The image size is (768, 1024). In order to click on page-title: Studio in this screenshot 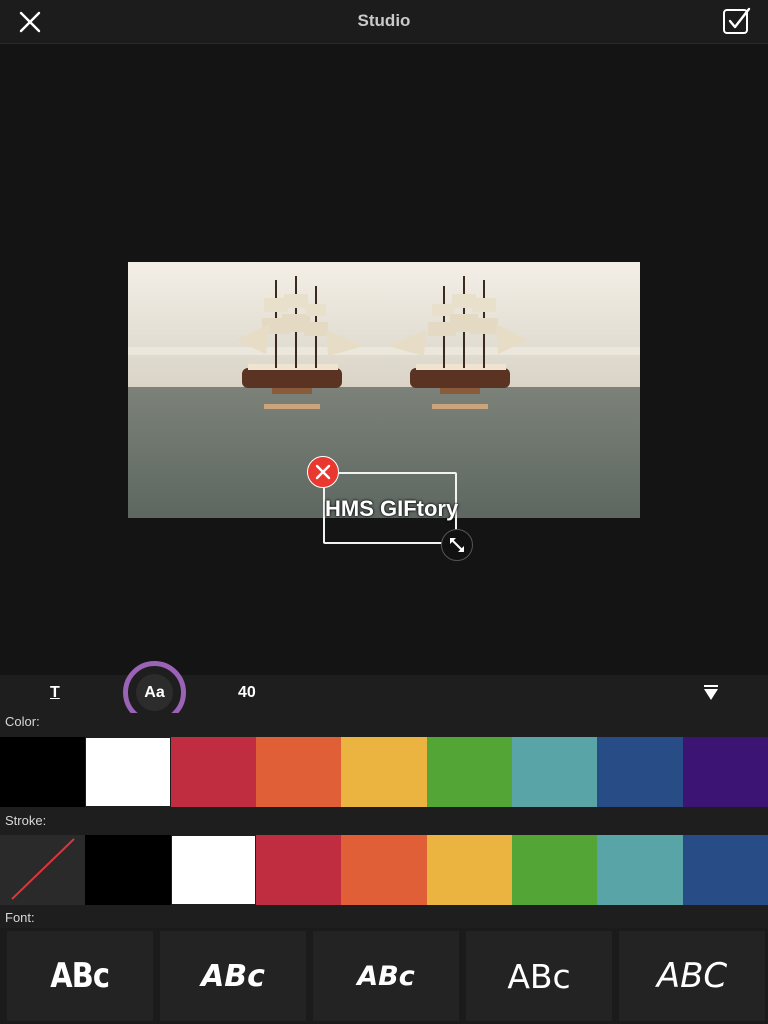, I will do `click(384, 20)`.